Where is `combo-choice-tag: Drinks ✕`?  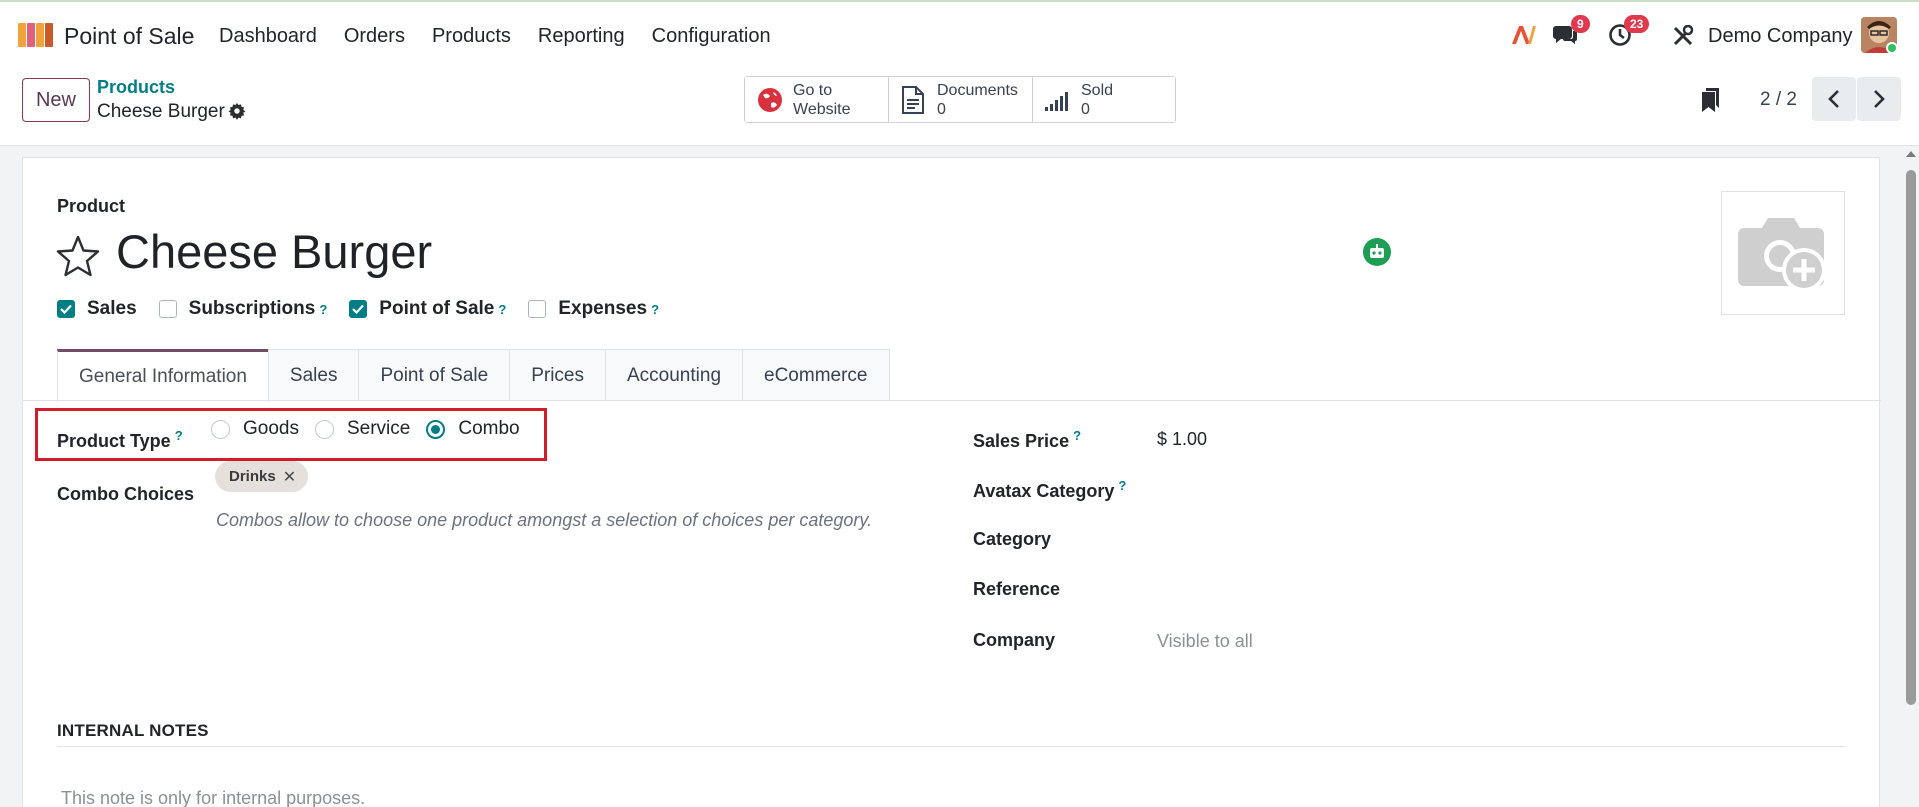 combo-choice-tag: Drinks ✕ is located at coordinates (262, 476).